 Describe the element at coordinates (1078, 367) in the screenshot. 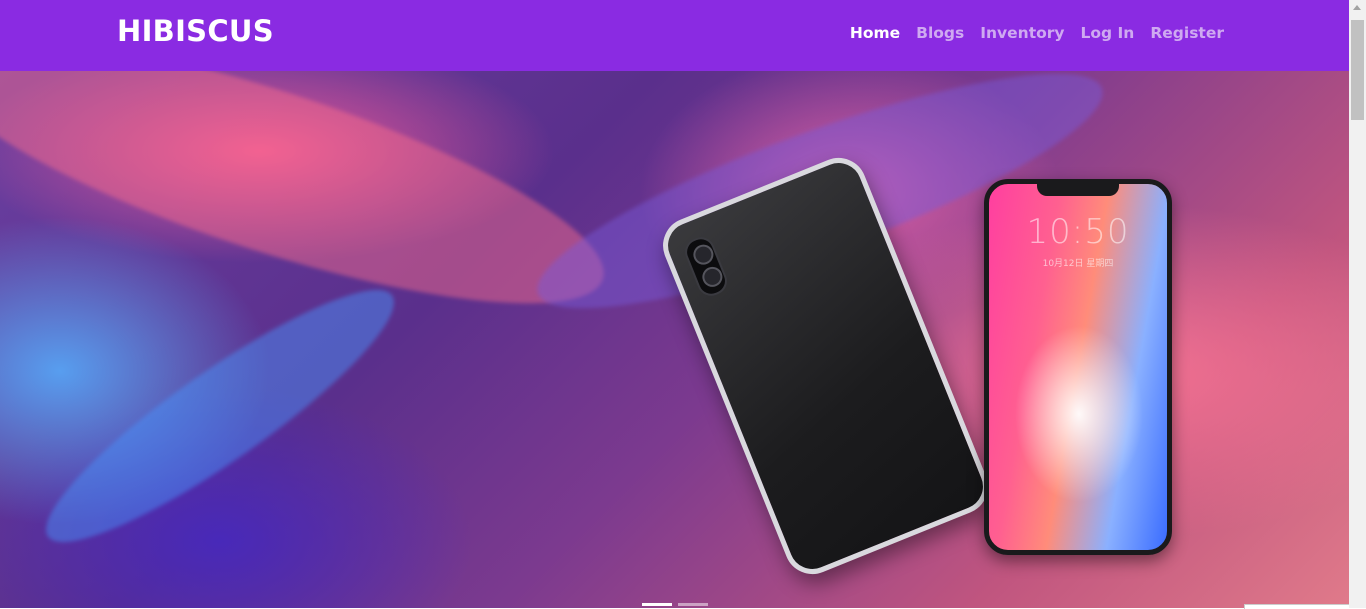

I see `phone-front-image: 10:50 10月12日 星期四` at that location.